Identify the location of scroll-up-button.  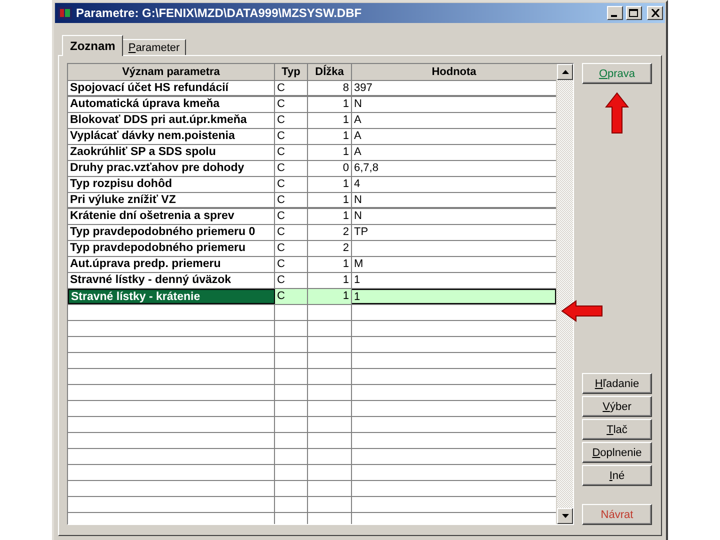
(565, 72).